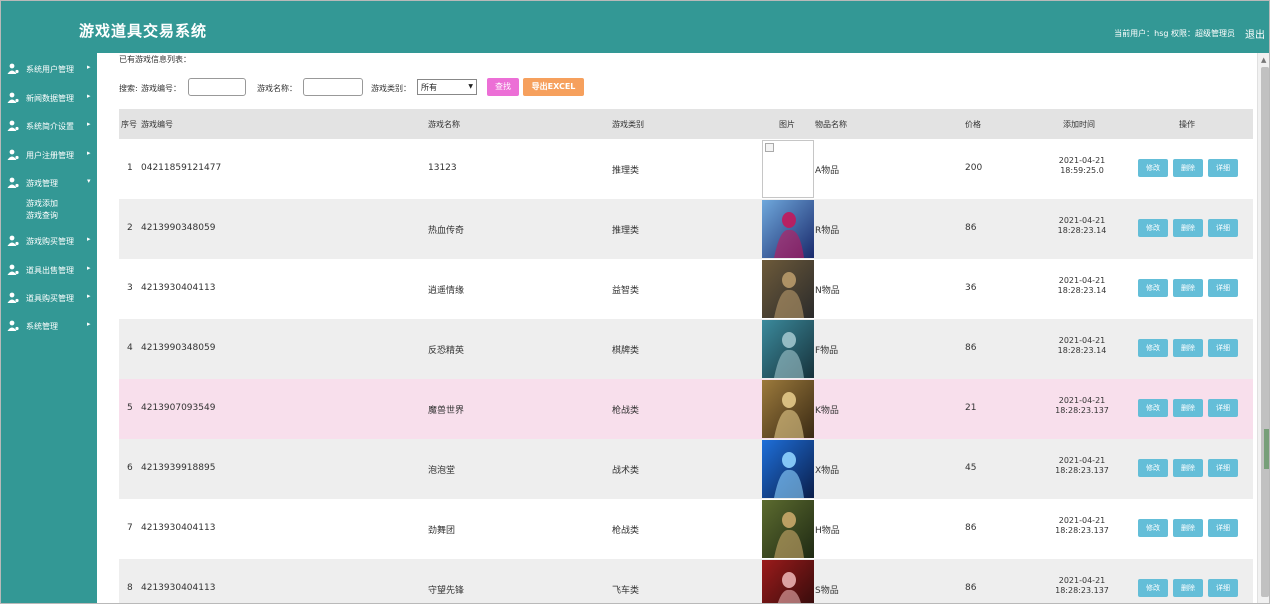 Image resolution: width=1270 pixels, height=604 pixels. What do you see at coordinates (49, 182) in the screenshot?
I see `sidebar-item-game-management: 游戏管理 ▾` at bounding box center [49, 182].